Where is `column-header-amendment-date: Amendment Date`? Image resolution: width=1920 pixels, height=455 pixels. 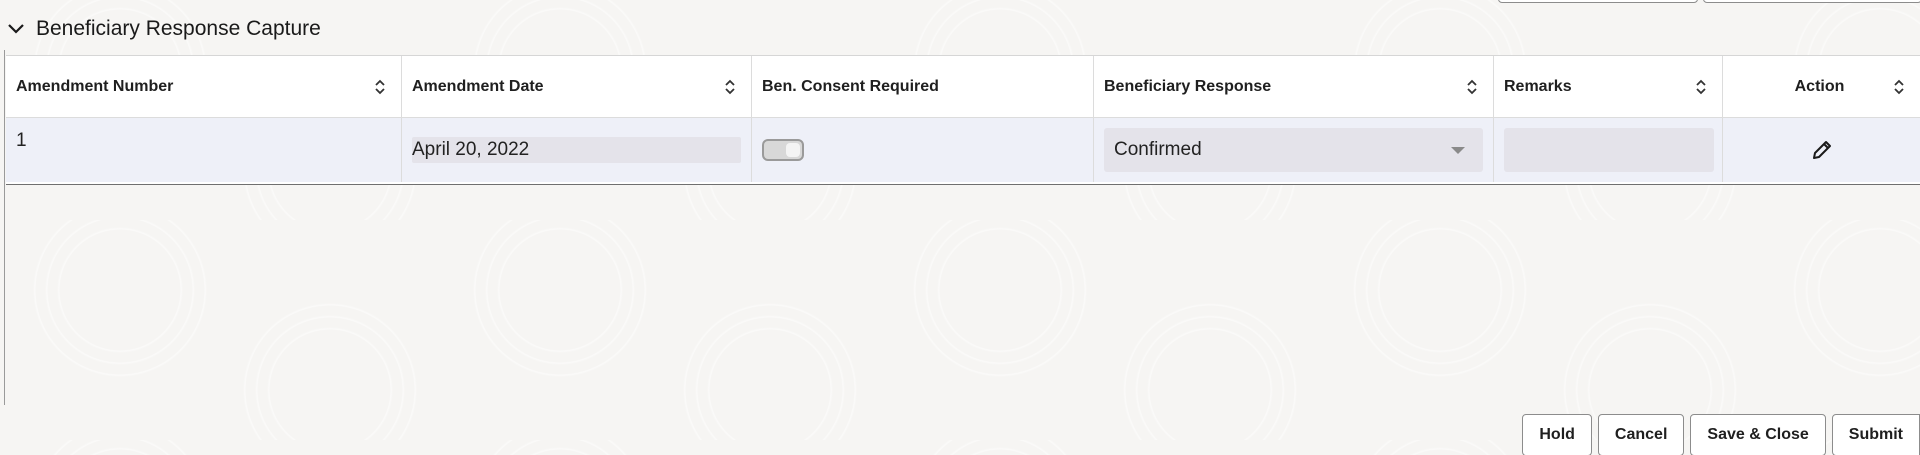 column-header-amendment-date: Amendment Date is located at coordinates (577, 87).